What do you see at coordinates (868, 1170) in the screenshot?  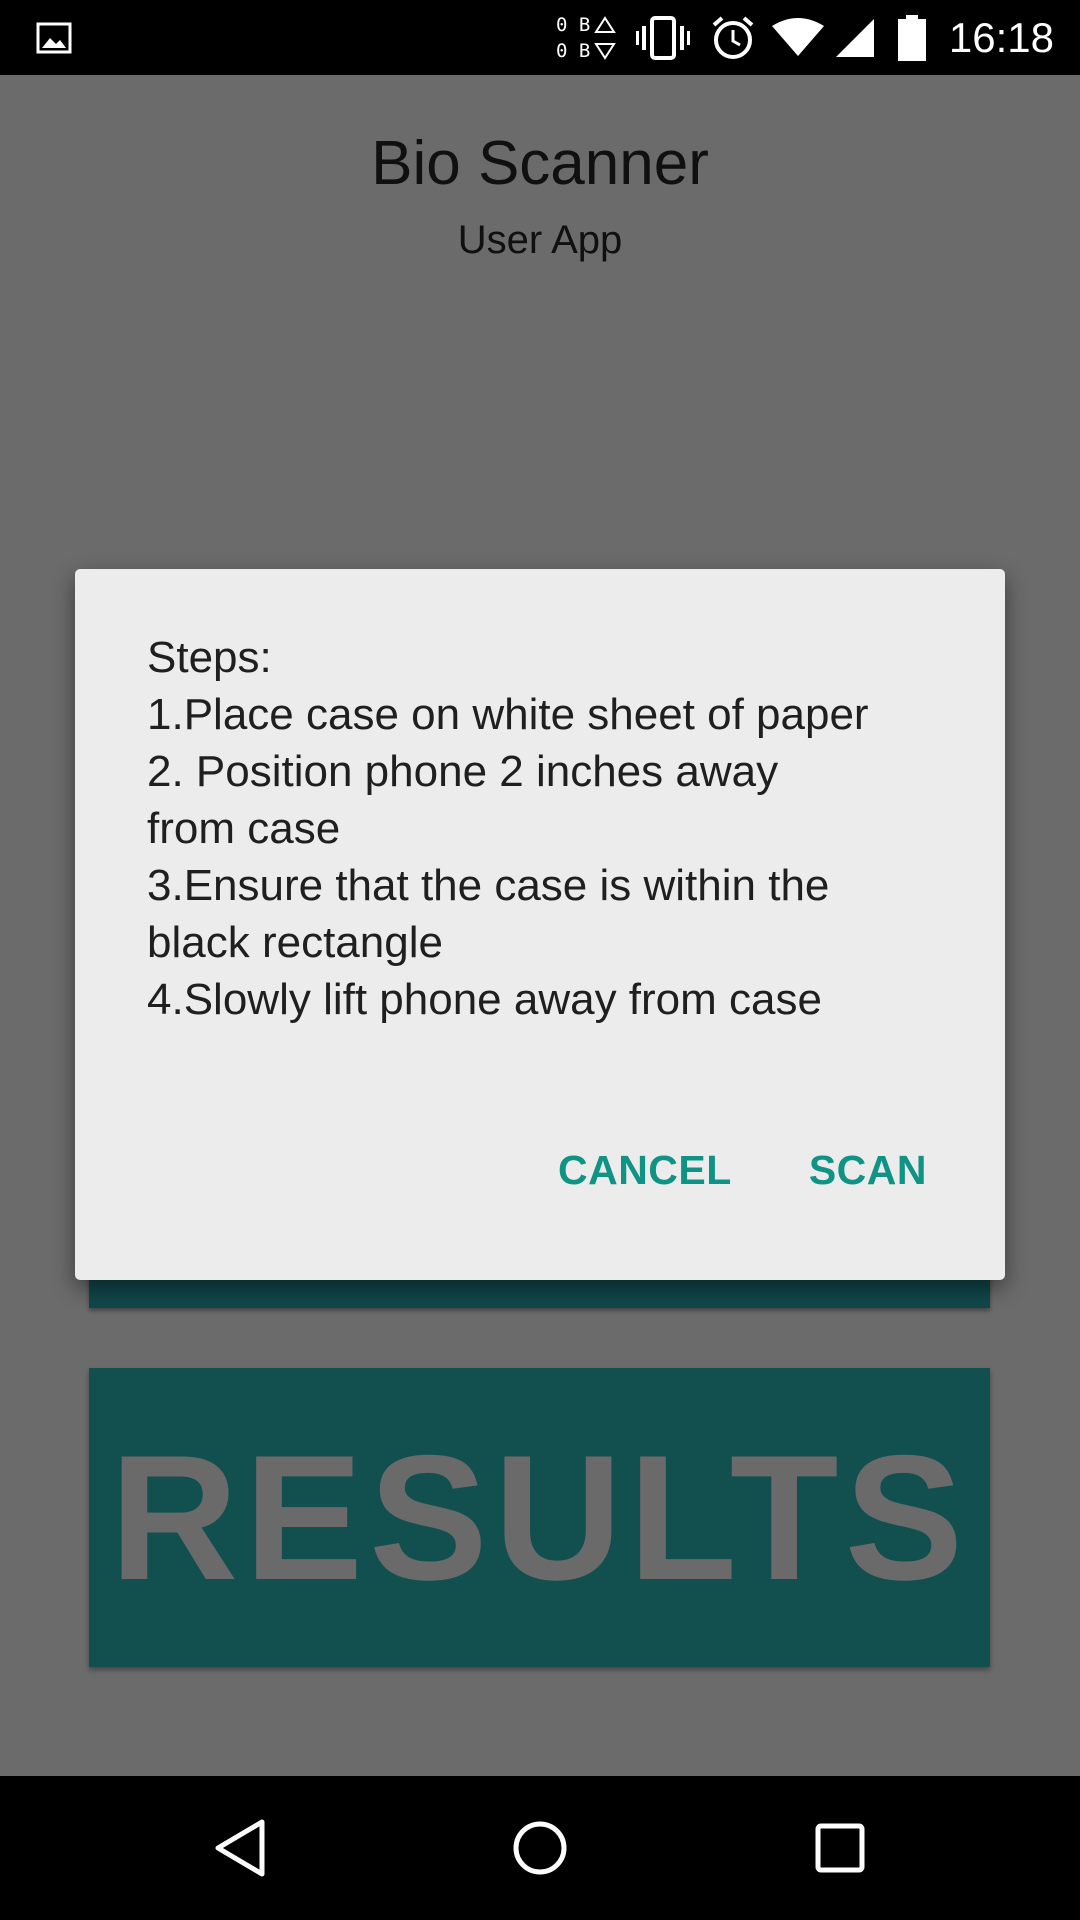 I see `scan-button: SCAN` at bounding box center [868, 1170].